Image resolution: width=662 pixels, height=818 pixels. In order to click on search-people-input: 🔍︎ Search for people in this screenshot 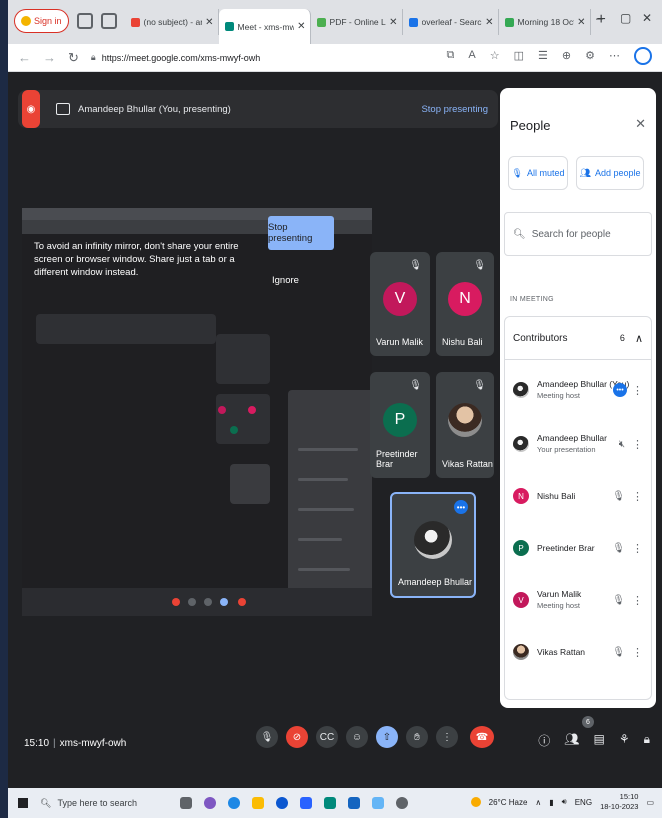, I will do `click(578, 234)`.